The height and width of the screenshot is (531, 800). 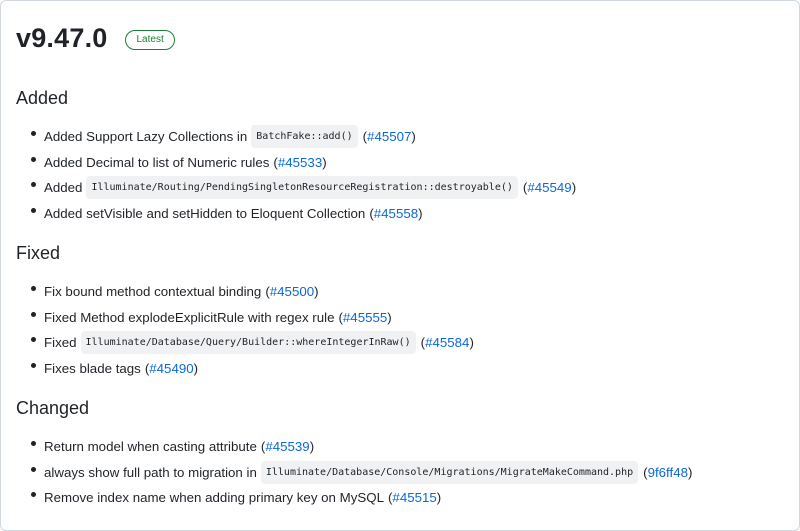 I want to click on issue-link: #45500, so click(x=292, y=291).